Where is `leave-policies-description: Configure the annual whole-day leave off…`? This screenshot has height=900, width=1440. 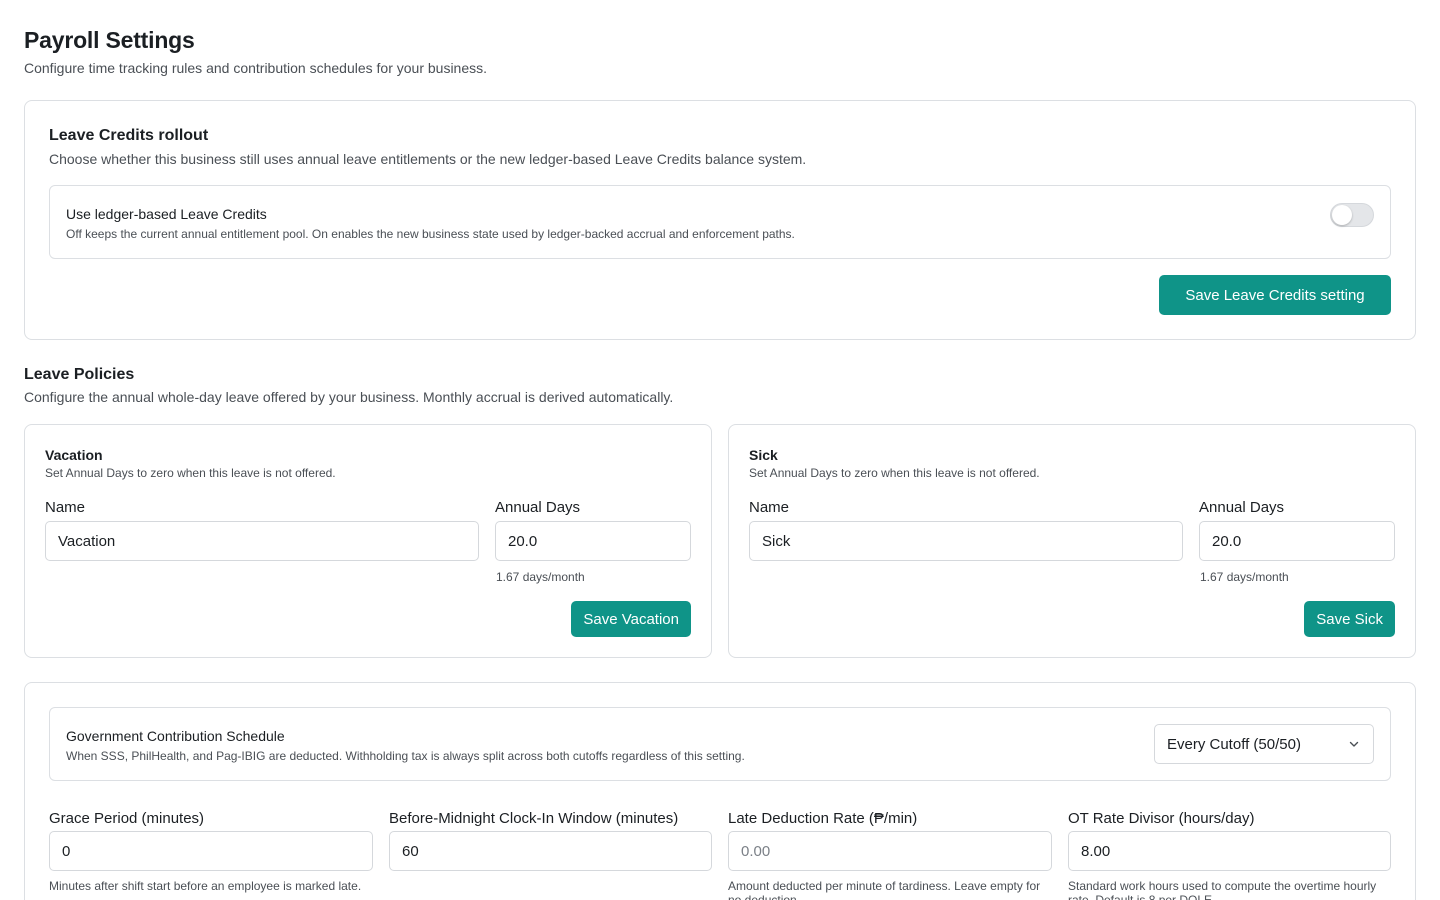 leave-policies-description: Configure the annual whole-day leave off… is located at coordinates (349, 397).